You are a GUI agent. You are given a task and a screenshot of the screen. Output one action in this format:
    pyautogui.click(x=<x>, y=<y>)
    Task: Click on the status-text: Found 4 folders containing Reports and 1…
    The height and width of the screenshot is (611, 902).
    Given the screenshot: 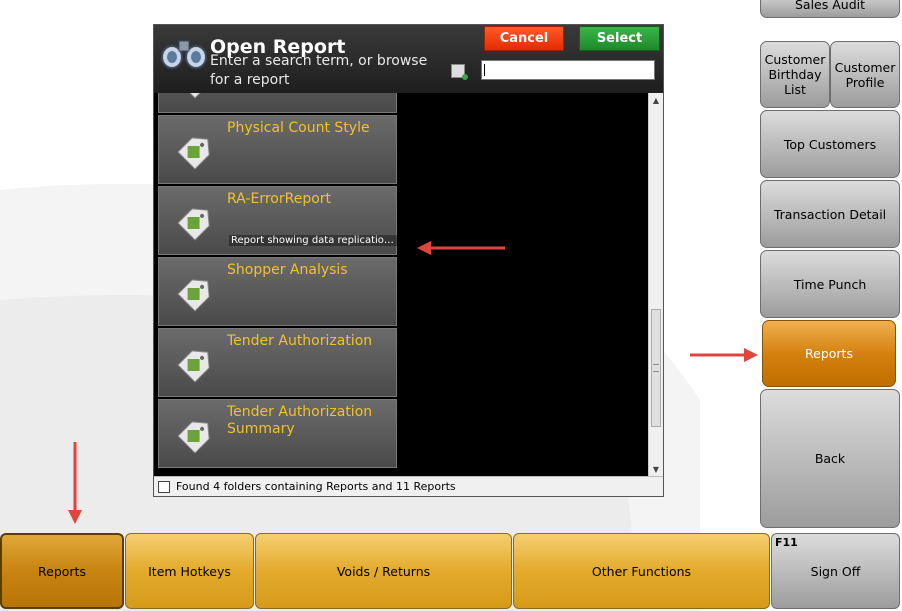 What is the action you would take?
    pyautogui.click(x=316, y=486)
    